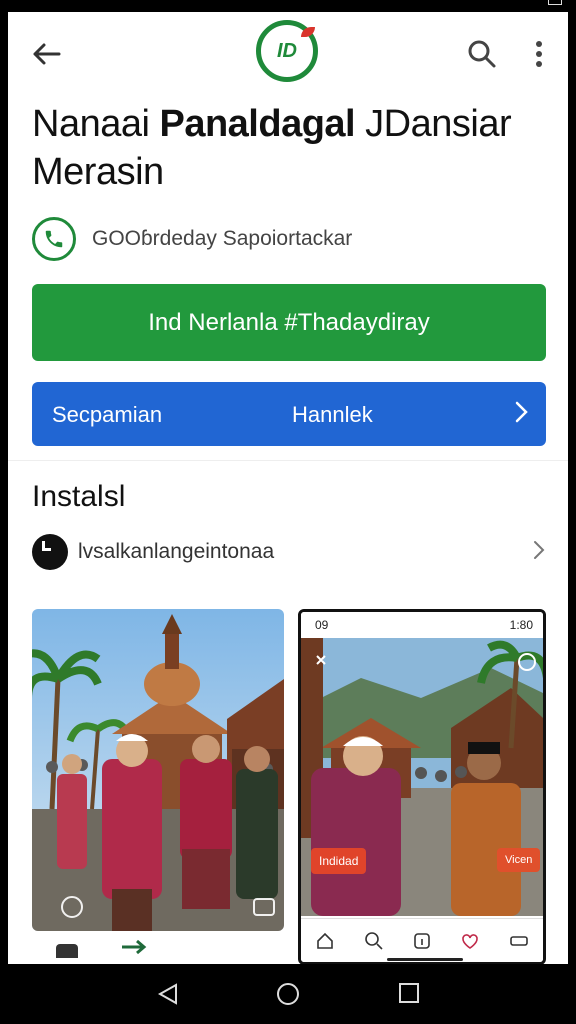 Image resolution: width=576 pixels, height=1024 pixels. What do you see at coordinates (54, 239) in the screenshot?
I see `phone-icon` at bounding box center [54, 239].